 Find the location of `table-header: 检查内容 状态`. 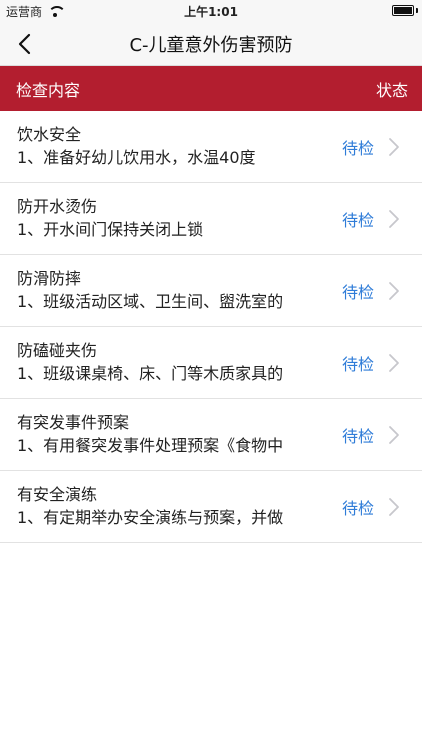

table-header: 检查内容 状态 is located at coordinates (211, 88).